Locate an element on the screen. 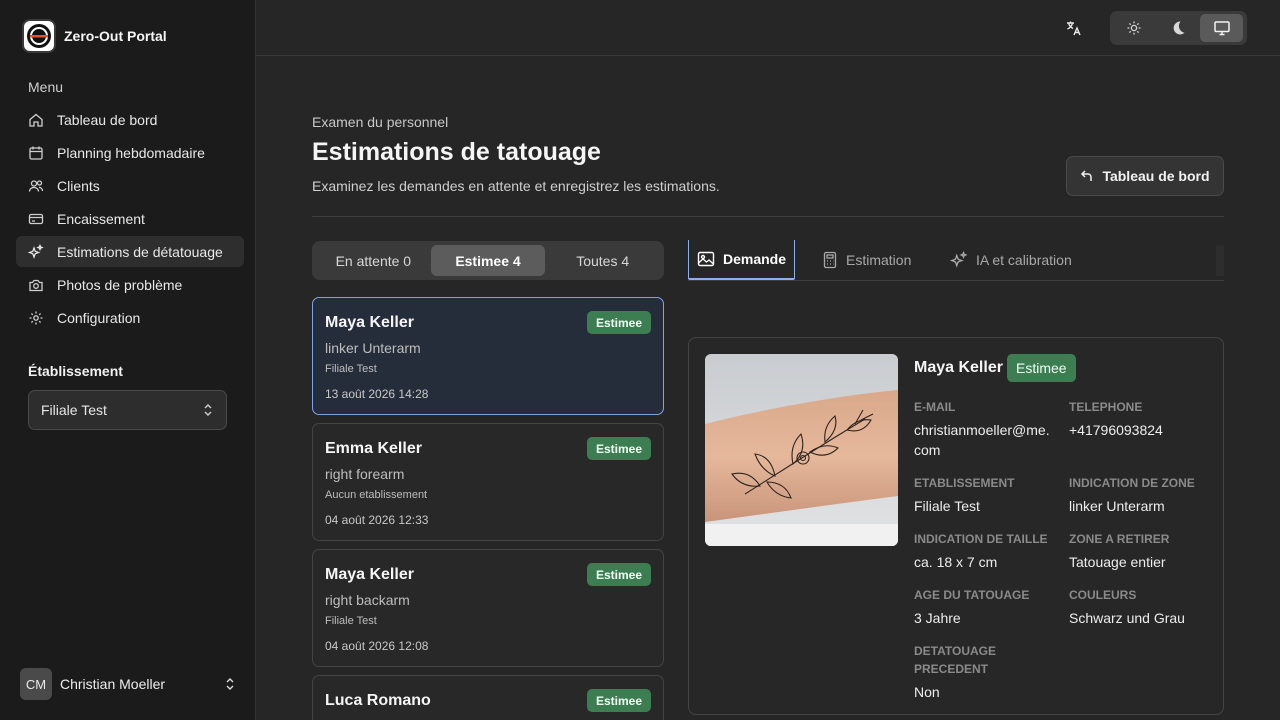 This screenshot has width=1280, height=720. card-establishment: Aucun etablissement is located at coordinates (376, 495).